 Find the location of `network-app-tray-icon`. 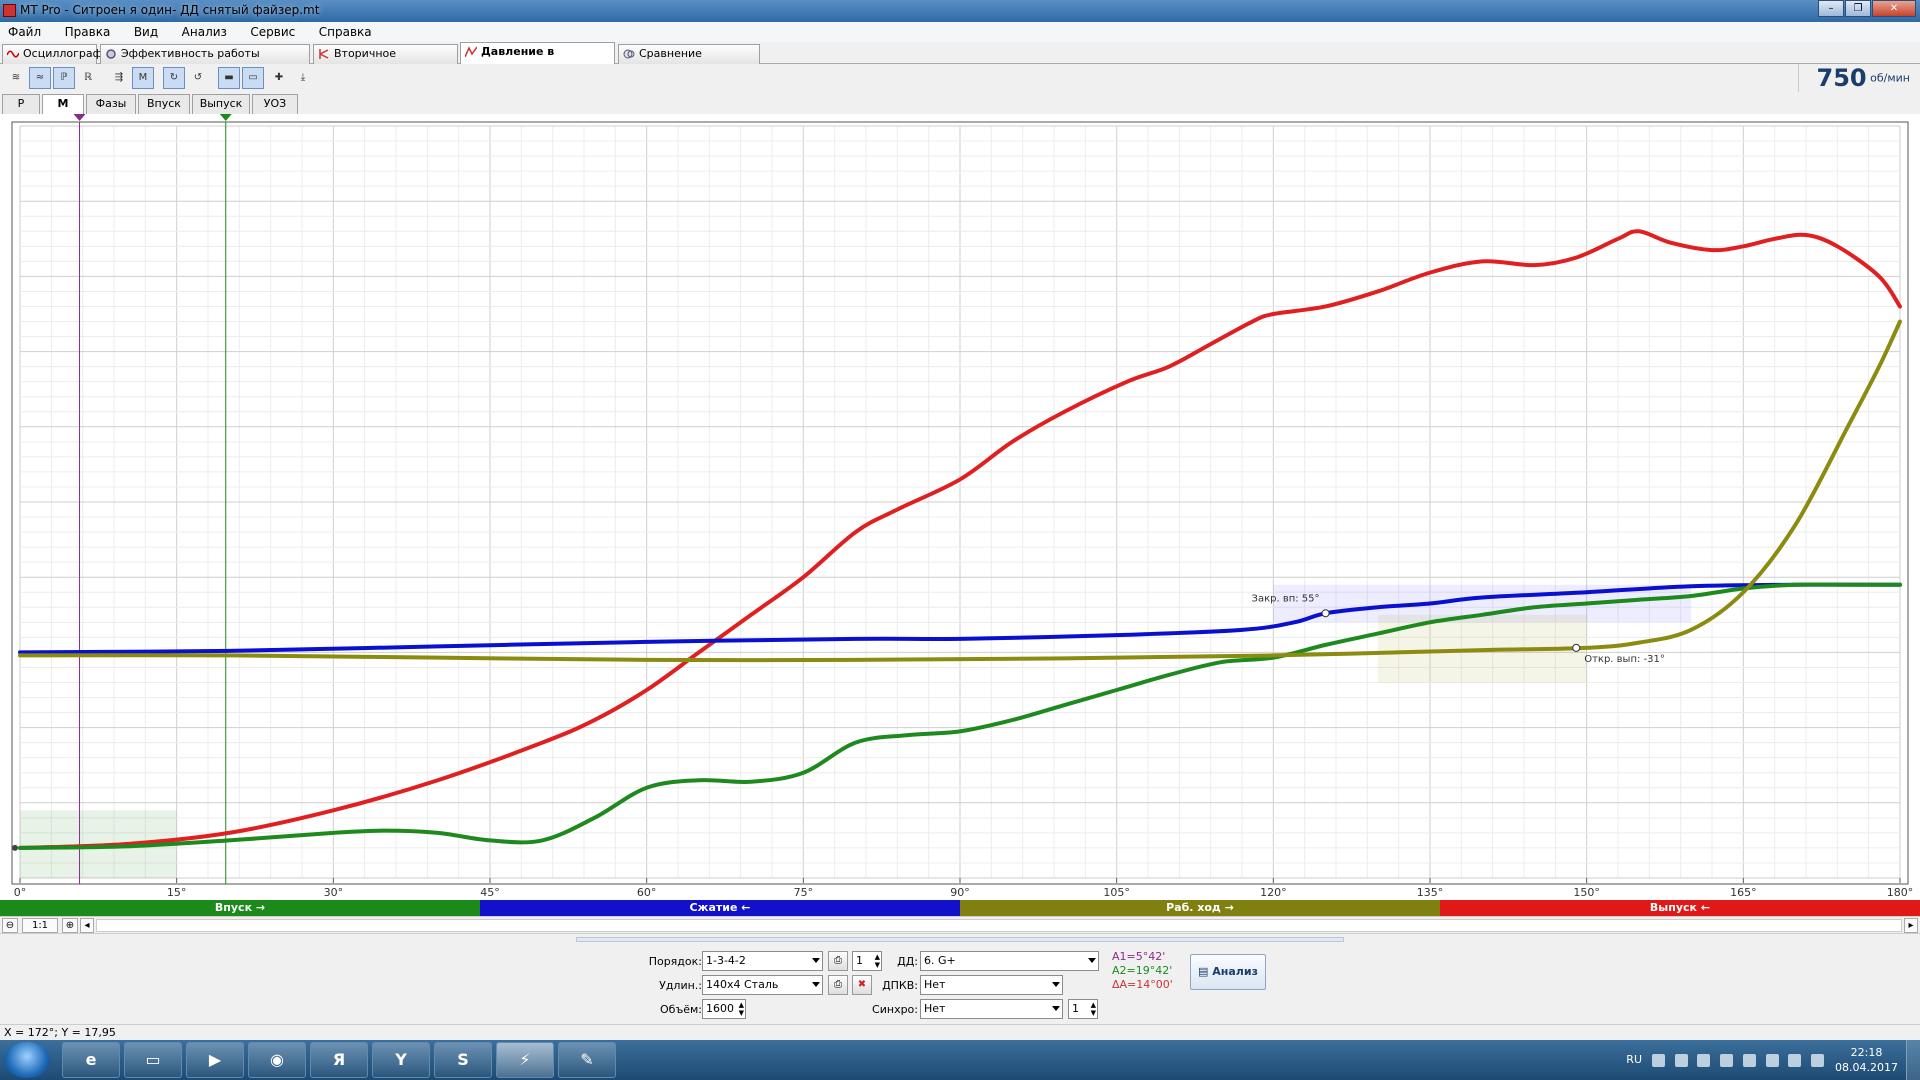

network-app-tray-icon is located at coordinates (1727, 1060).